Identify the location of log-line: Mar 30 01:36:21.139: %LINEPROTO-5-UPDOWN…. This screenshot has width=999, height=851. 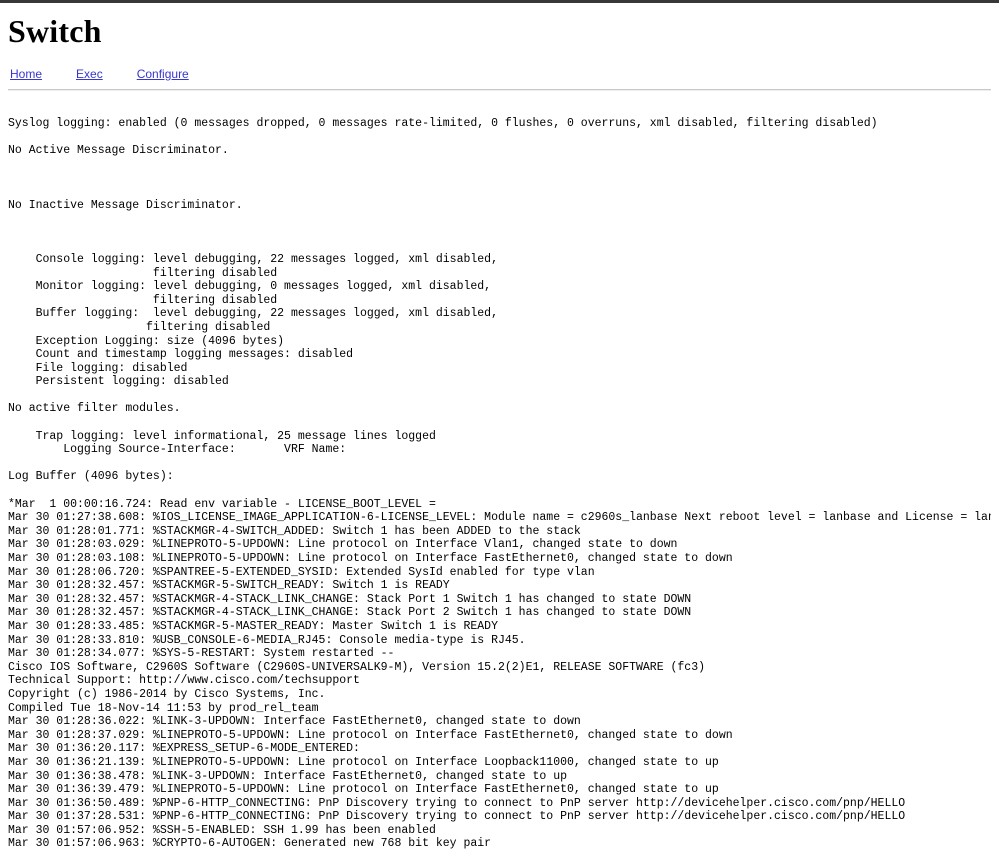
(363, 762).